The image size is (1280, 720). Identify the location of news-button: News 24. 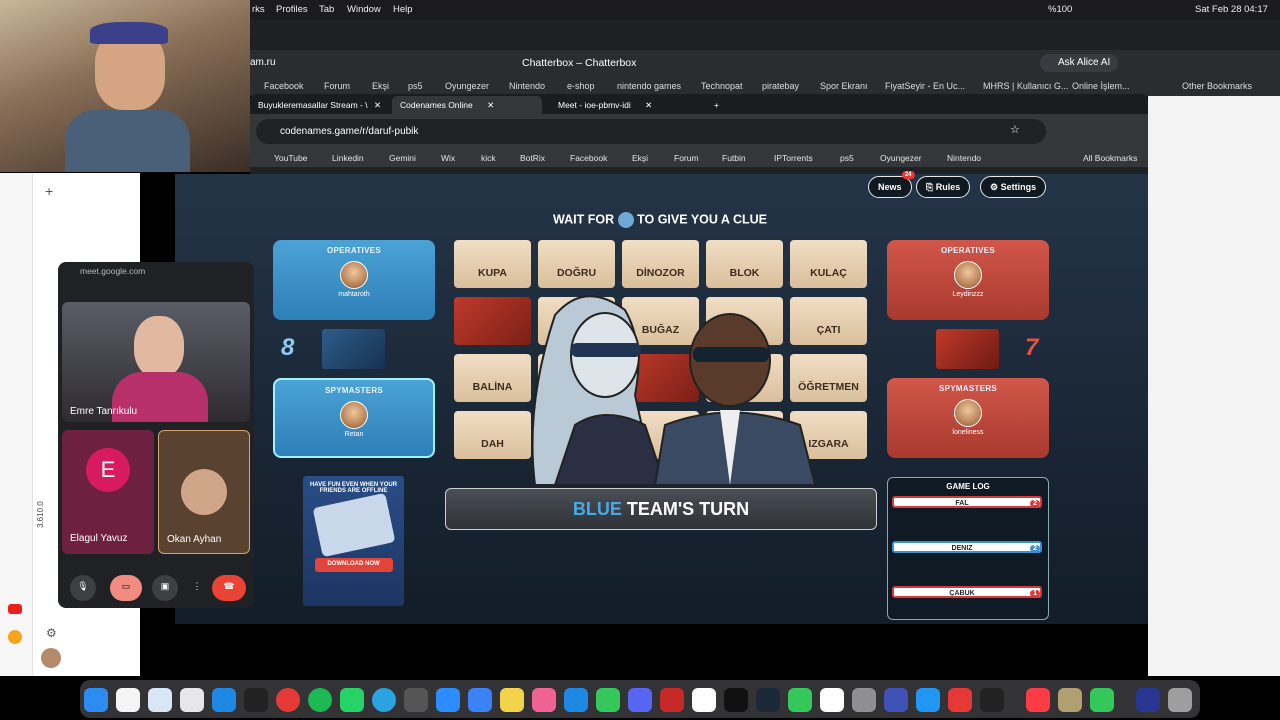
(891, 184).